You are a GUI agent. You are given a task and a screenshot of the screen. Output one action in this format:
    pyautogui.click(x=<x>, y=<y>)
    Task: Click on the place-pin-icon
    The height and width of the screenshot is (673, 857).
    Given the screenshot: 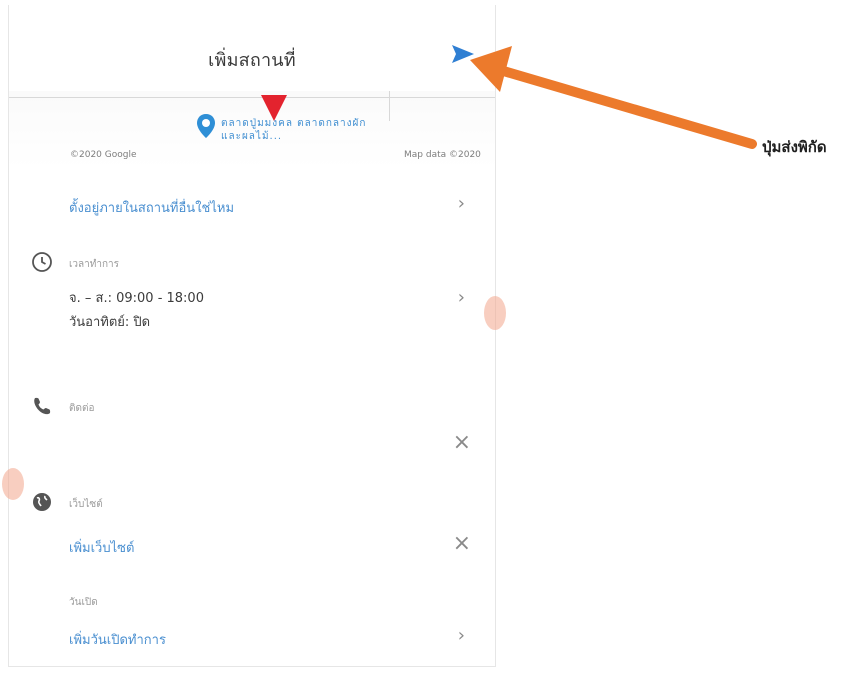 What is the action you would take?
    pyautogui.click(x=206, y=126)
    